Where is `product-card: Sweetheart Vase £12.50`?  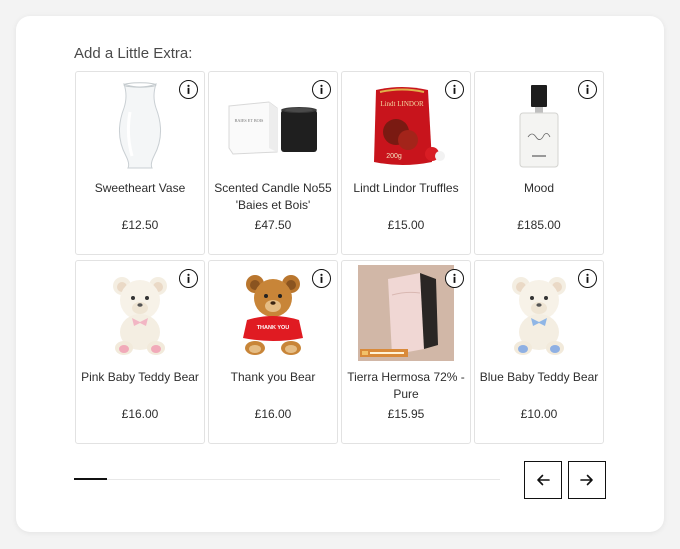
product-card: Sweetheart Vase £12.50 is located at coordinates (140, 163).